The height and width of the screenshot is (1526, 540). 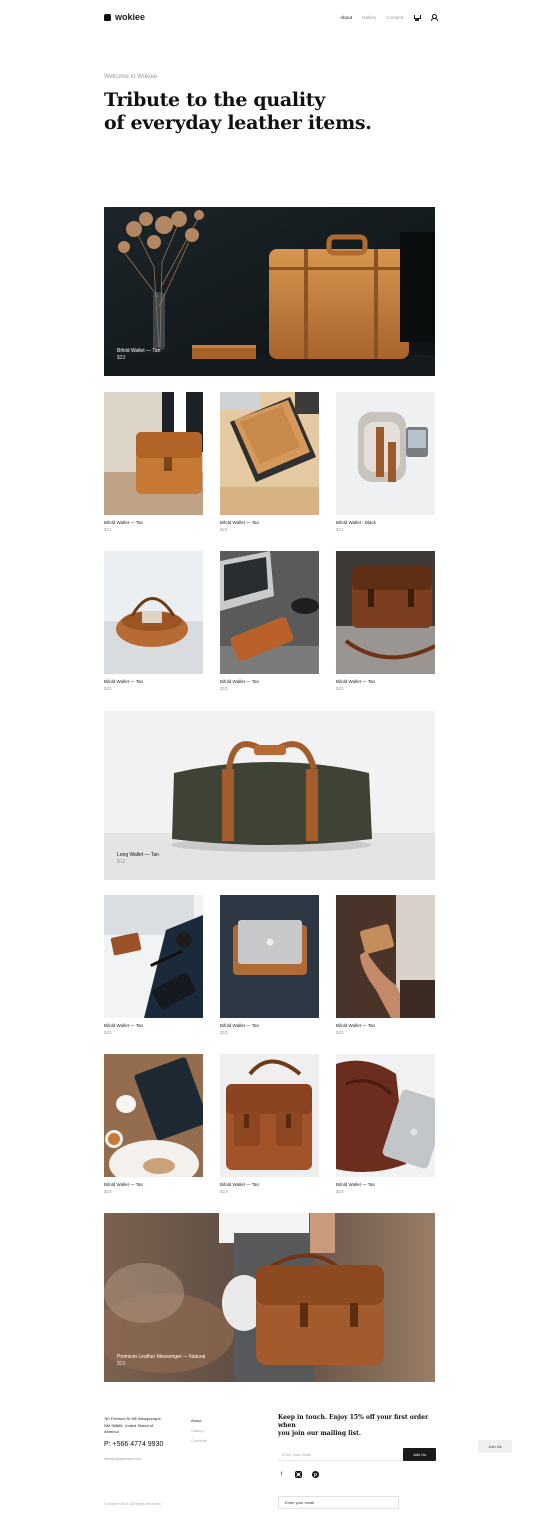 What do you see at coordinates (121, 862) in the screenshot?
I see `feature-price: $12` at bounding box center [121, 862].